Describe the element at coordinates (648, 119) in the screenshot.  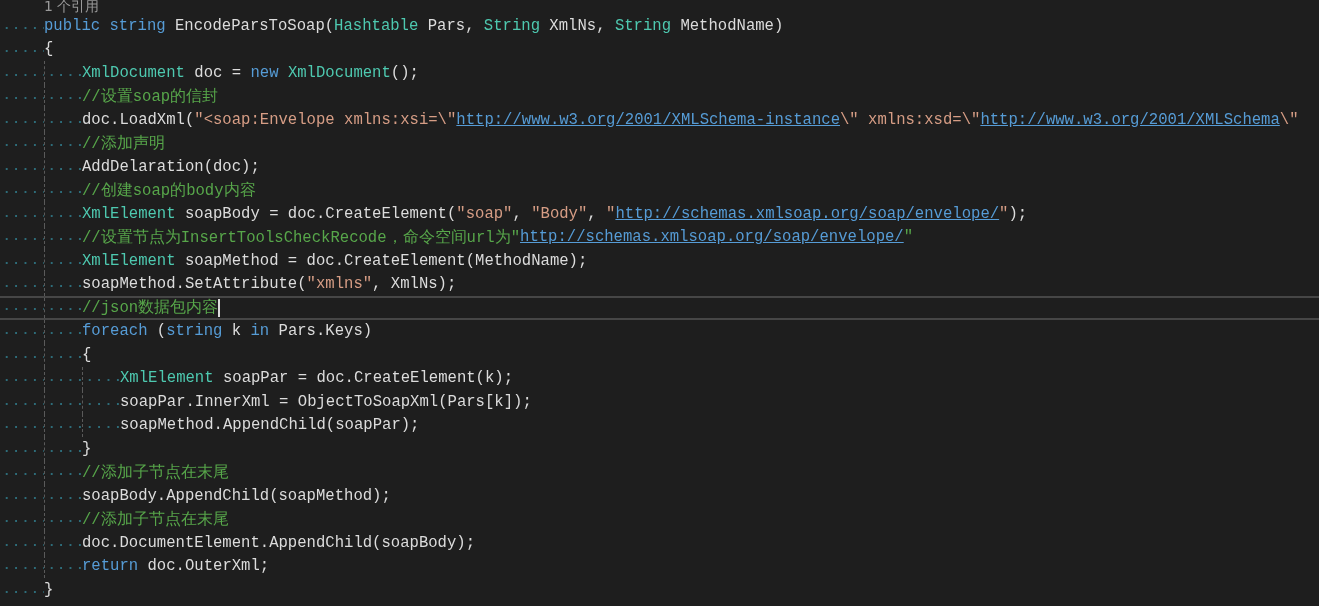
I see `url-link: http://www.w3.org/2001/XMLSchema-instance` at that location.